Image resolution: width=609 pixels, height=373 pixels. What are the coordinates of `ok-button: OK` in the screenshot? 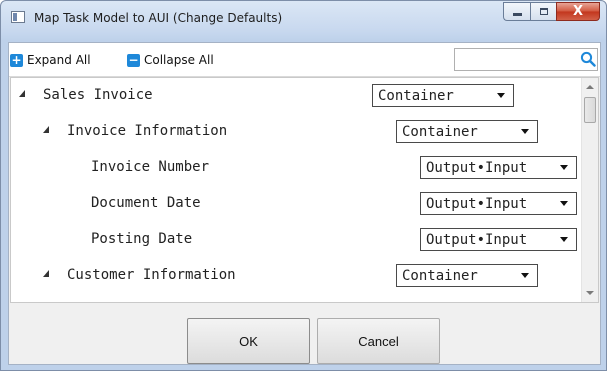 It's located at (248, 341).